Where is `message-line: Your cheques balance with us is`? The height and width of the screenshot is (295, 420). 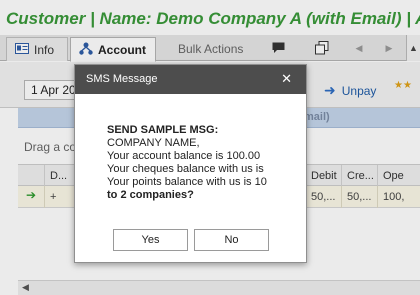
message-line: Your cheques balance with us is is located at coordinates (185, 169).